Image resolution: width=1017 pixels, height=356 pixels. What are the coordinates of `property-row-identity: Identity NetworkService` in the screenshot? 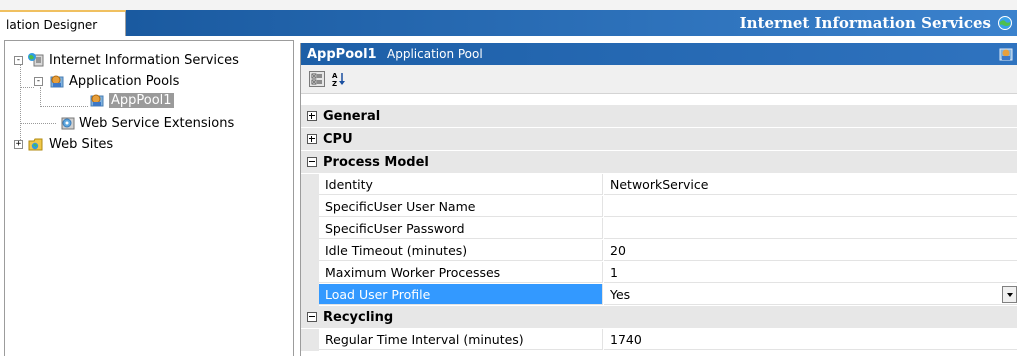 It's located at (659, 185).